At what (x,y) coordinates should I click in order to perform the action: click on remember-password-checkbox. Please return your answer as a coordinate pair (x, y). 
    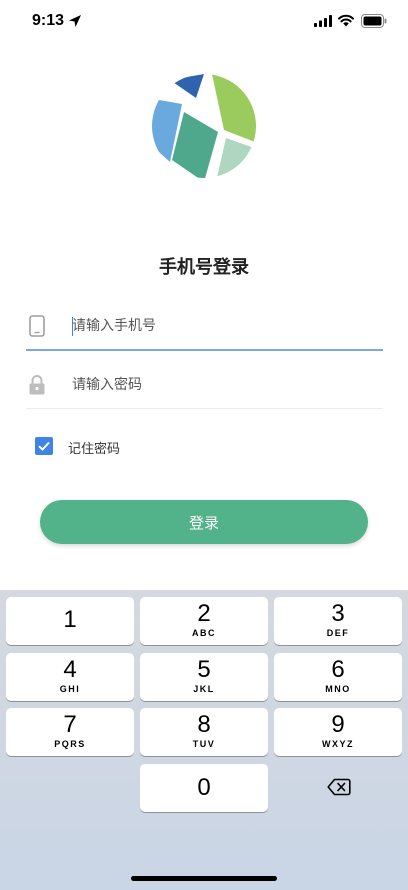
    Looking at the image, I should click on (44, 446).